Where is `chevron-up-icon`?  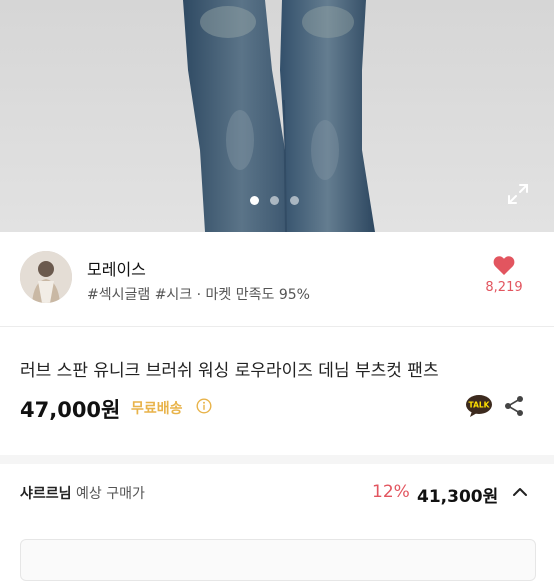
chevron-up-icon is located at coordinates (520, 492).